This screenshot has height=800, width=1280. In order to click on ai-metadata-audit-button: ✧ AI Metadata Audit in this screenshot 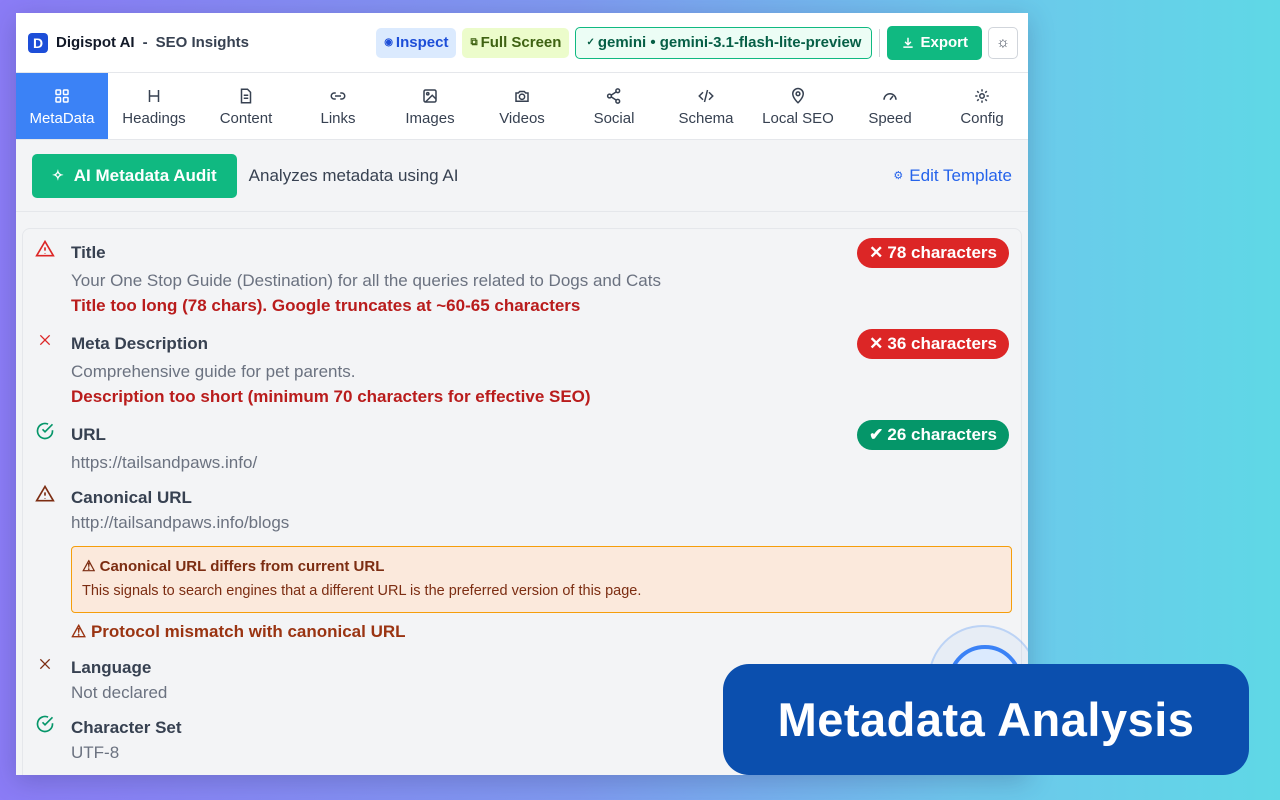, I will do `click(134, 175)`.